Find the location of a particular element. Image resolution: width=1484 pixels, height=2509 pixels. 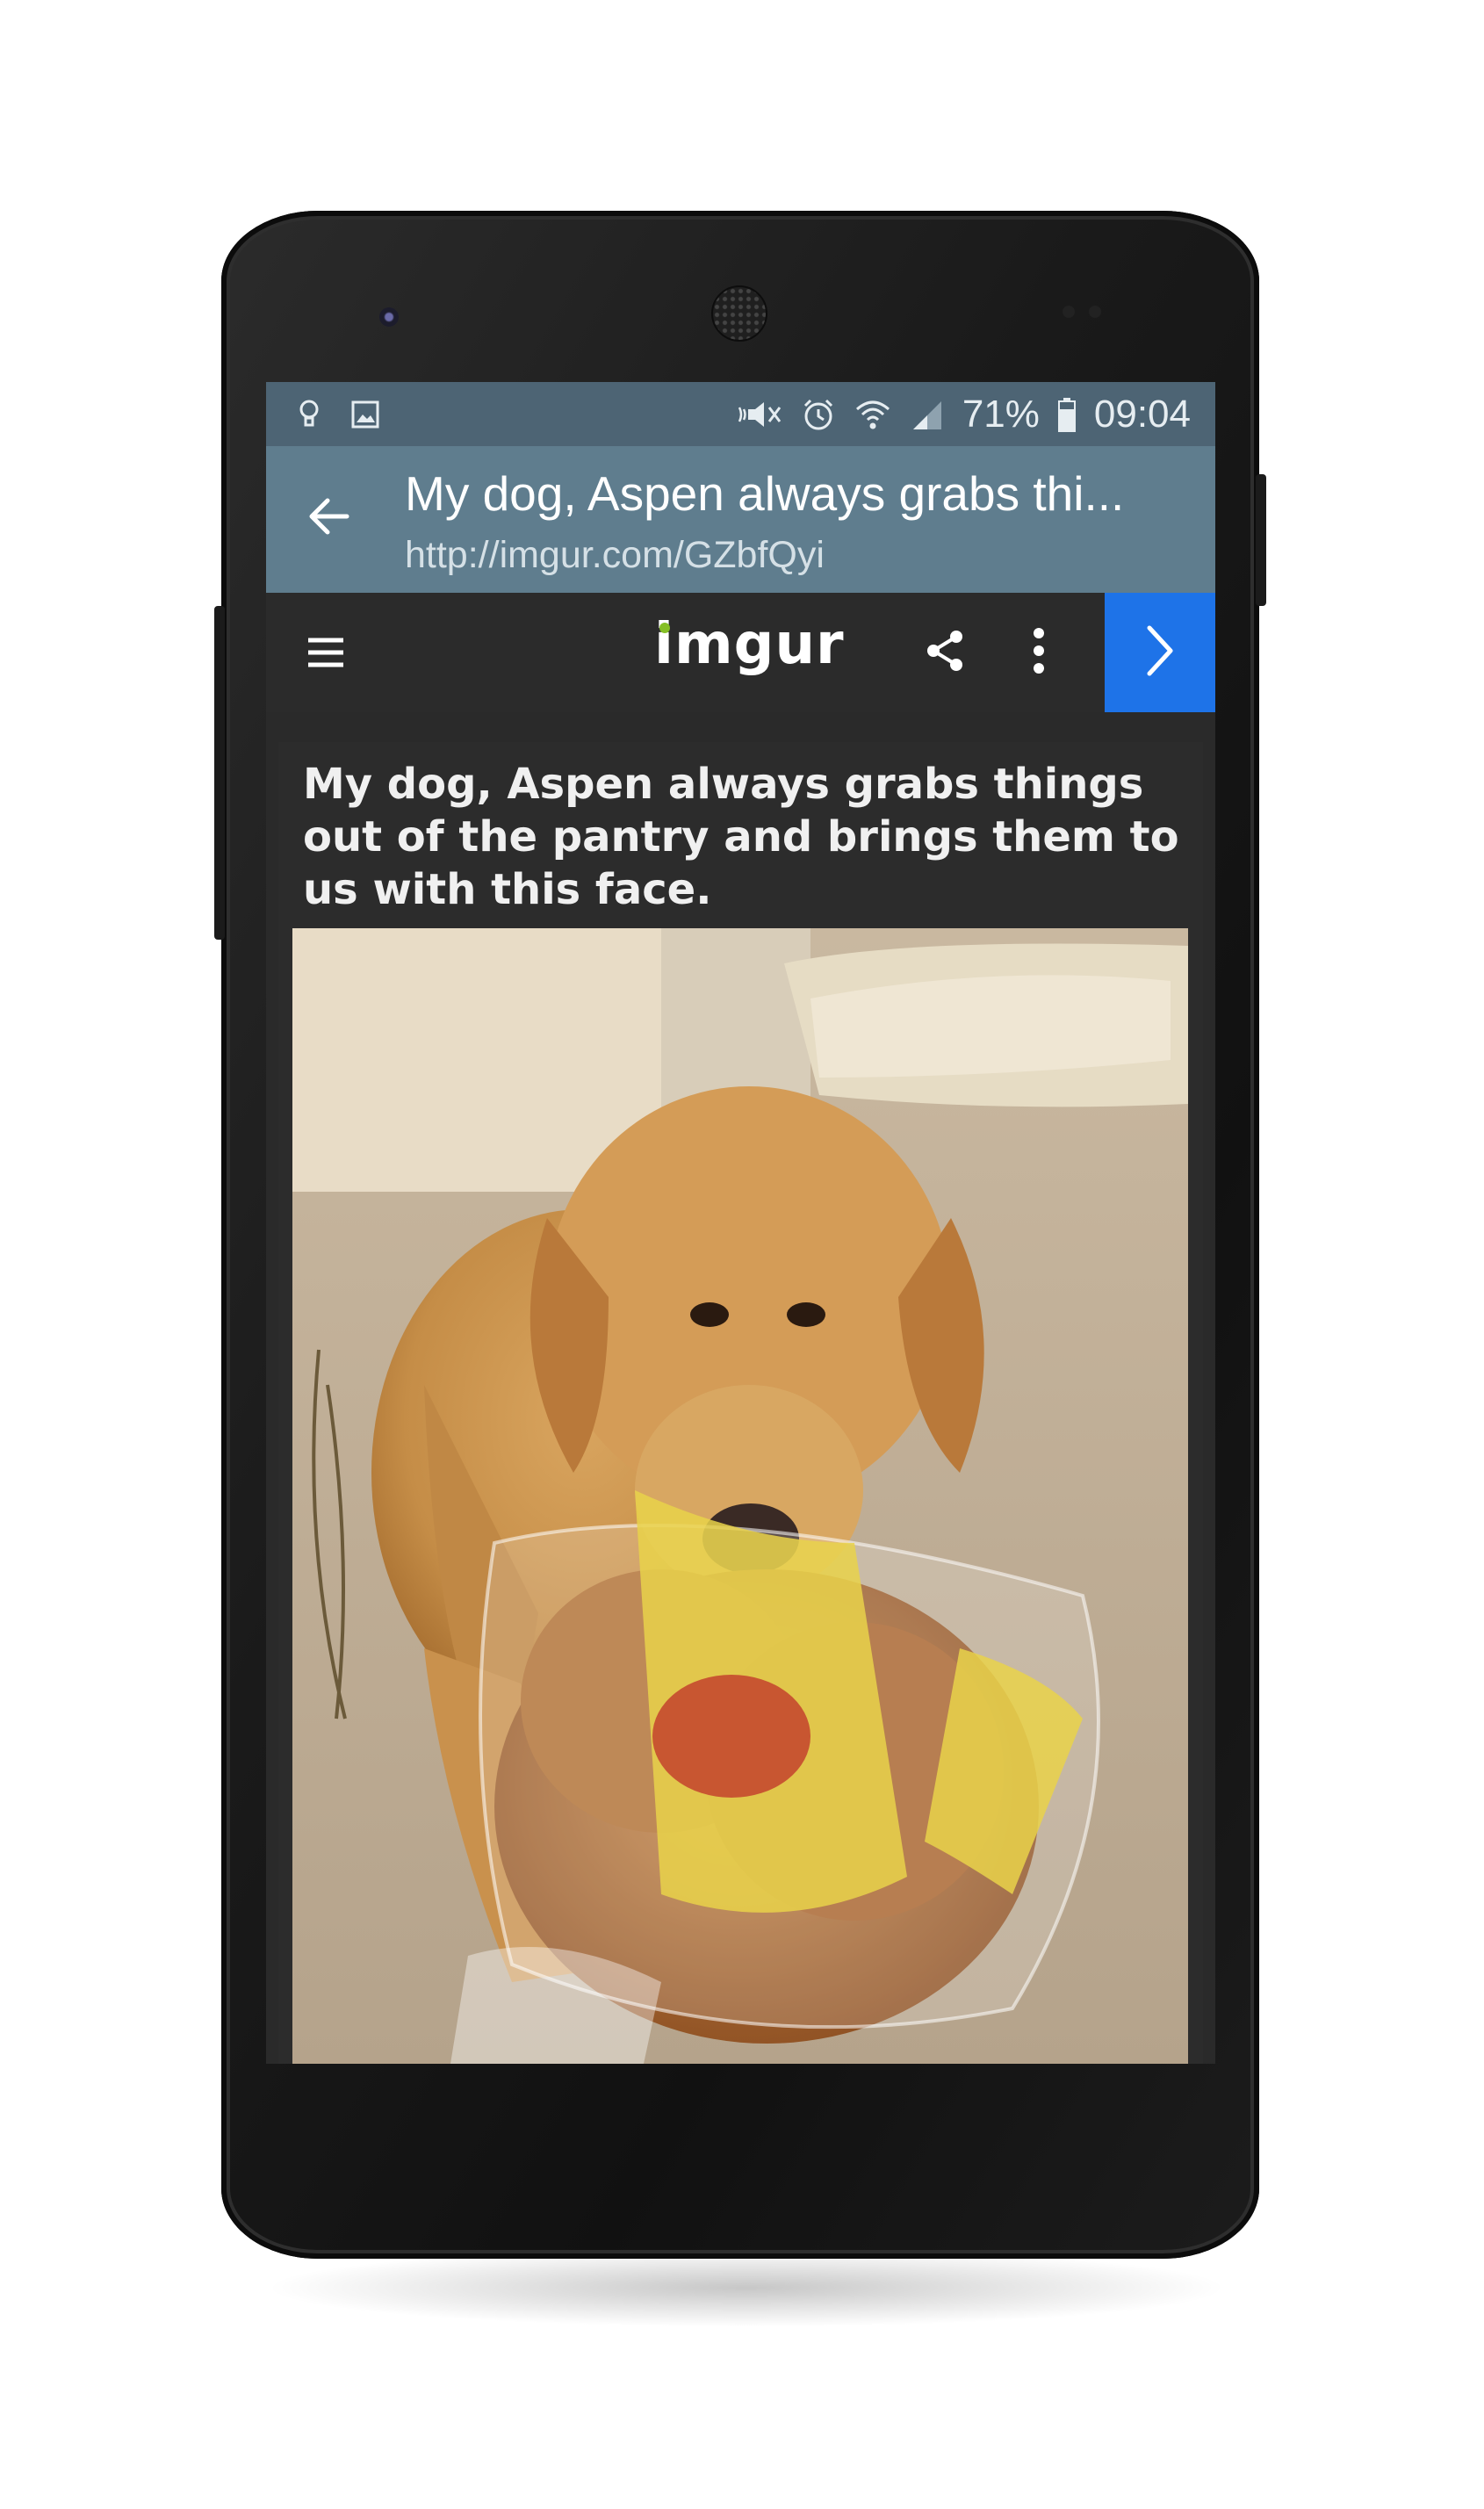

imgur-logo: imgur is located at coordinates (749, 644).